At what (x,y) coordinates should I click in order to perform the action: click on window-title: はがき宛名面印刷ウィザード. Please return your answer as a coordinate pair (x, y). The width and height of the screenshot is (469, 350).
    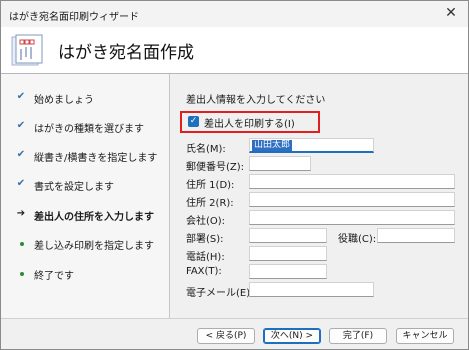
    Looking at the image, I should click on (74, 17).